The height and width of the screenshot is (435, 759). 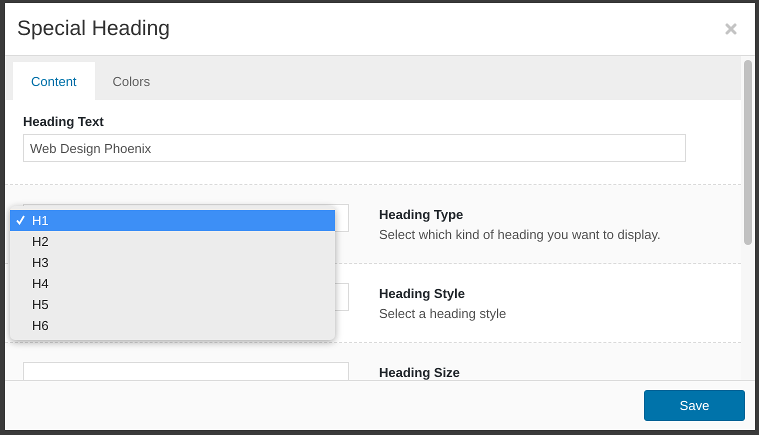 What do you see at coordinates (172, 262) in the screenshot?
I see `dropdown-option: H3` at bounding box center [172, 262].